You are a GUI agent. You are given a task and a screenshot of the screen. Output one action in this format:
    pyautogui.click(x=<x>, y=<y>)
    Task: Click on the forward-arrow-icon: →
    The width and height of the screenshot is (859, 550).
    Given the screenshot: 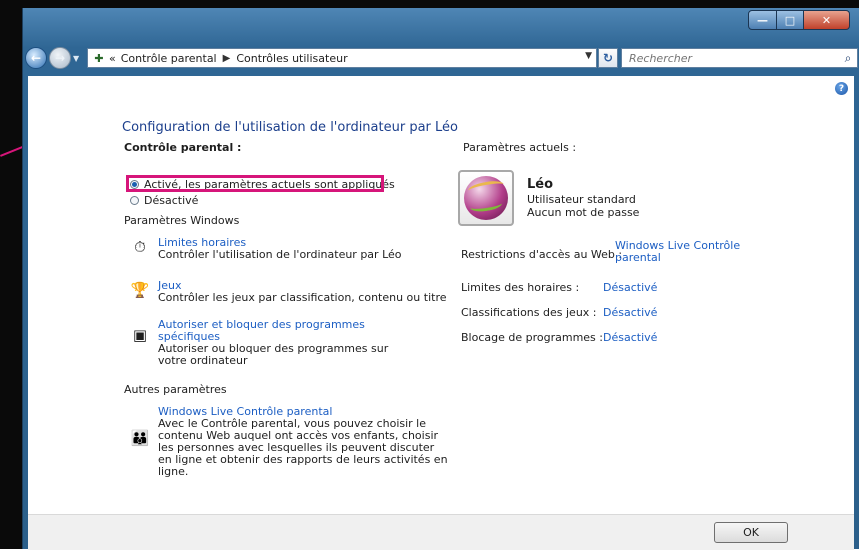 What is the action you would take?
    pyautogui.click(x=60, y=58)
    